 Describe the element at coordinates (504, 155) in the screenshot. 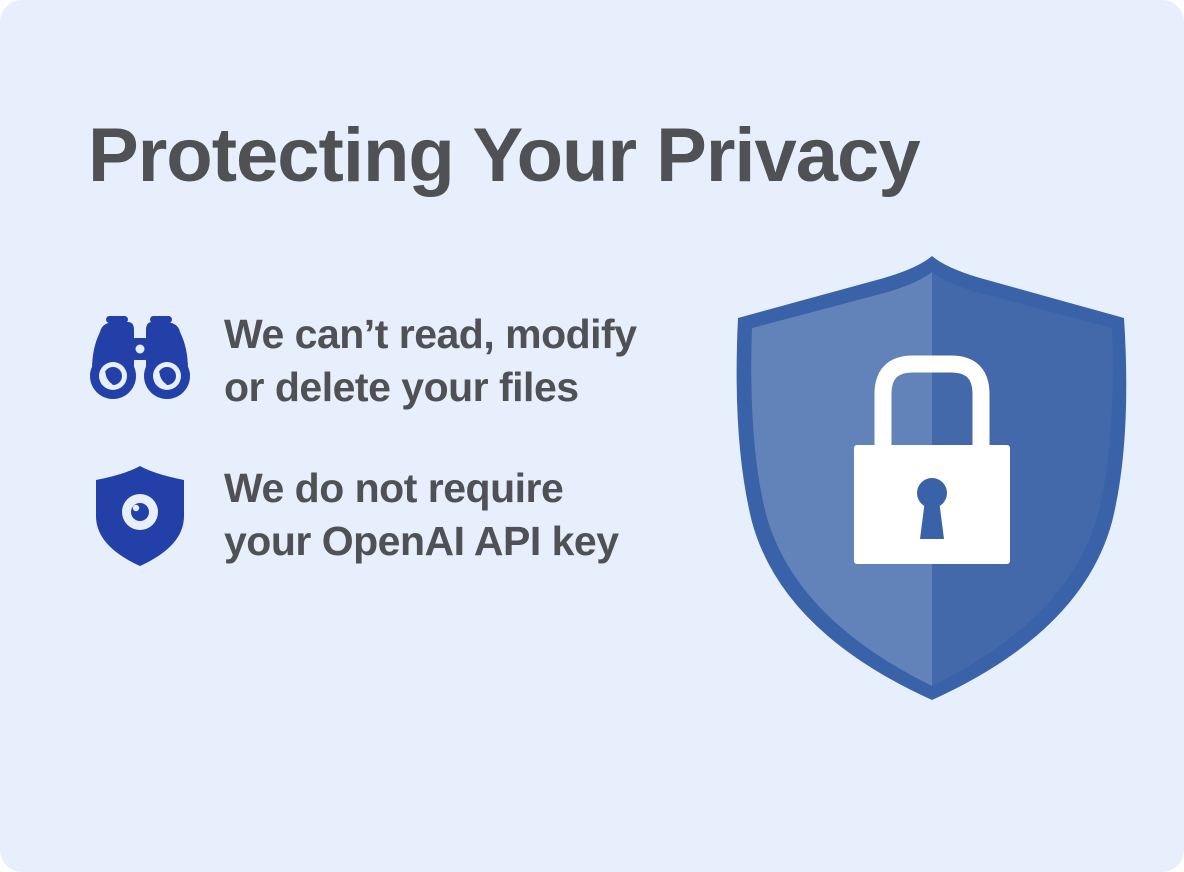

I see `page-title: Protecting Your Privacy` at that location.